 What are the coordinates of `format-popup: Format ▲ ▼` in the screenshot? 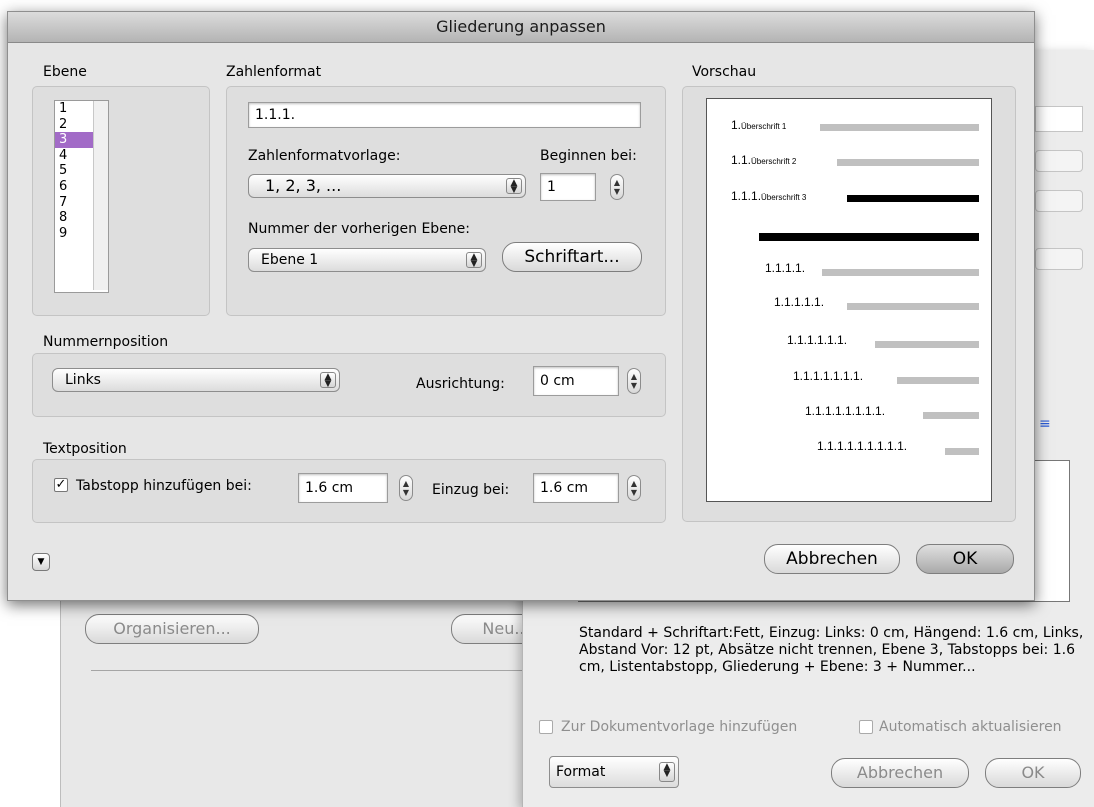 It's located at (614, 772).